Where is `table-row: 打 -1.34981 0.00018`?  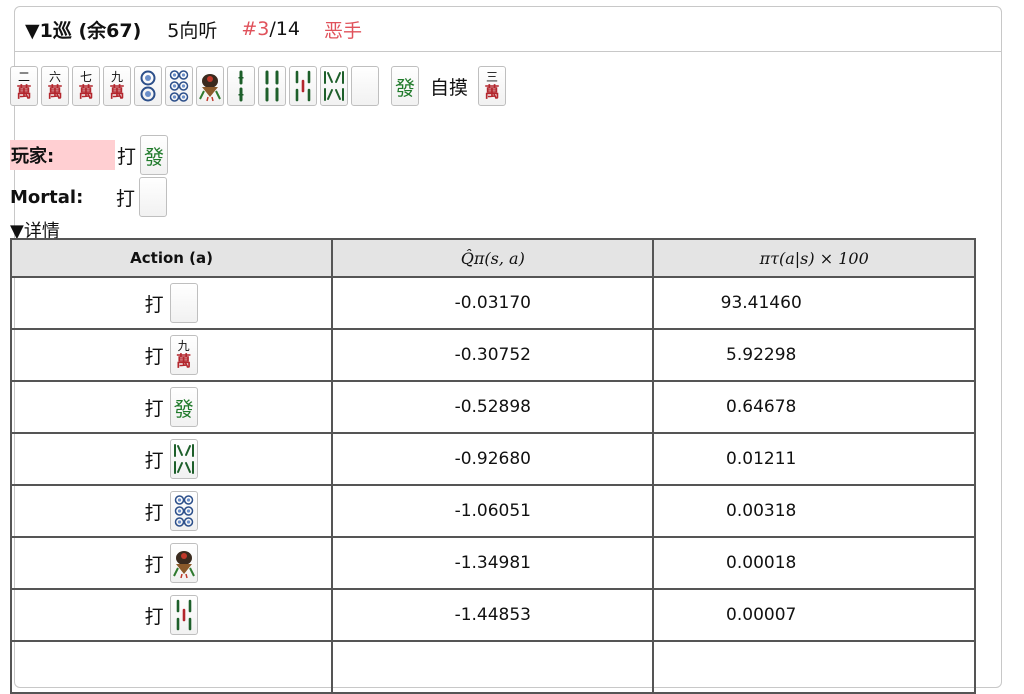 table-row: 打 -1.34981 0.00018 is located at coordinates (492, 563).